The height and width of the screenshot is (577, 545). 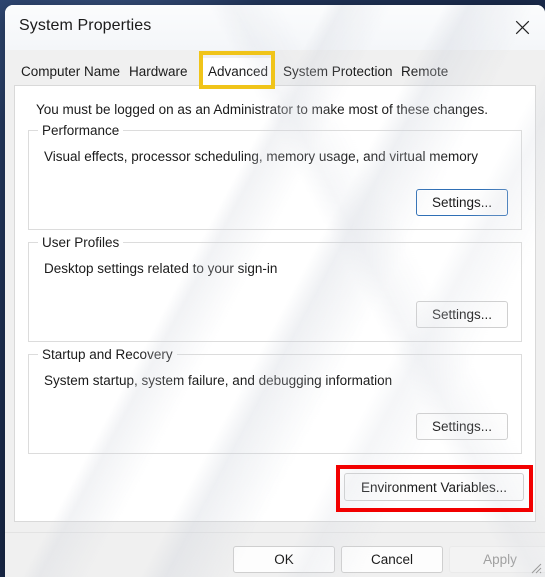 What do you see at coordinates (275, 27) in the screenshot?
I see `title-bar: System Properties` at bounding box center [275, 27].